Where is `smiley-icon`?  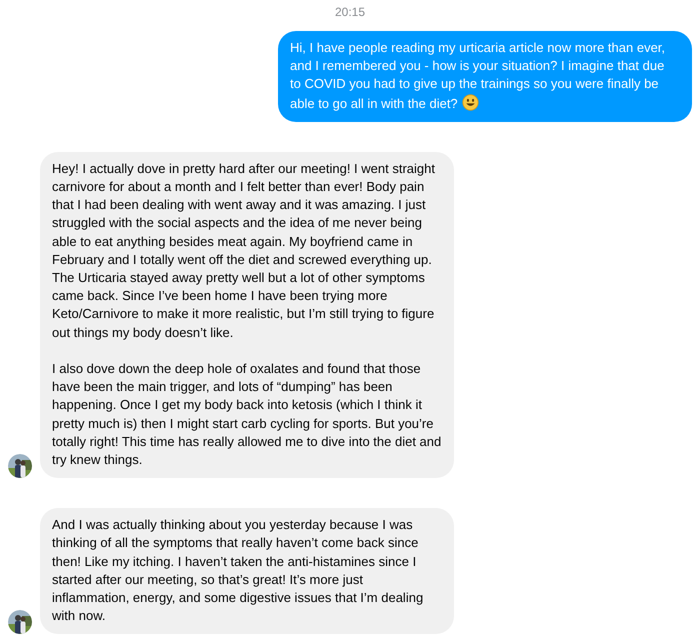
smiley-icon is located at coordinates (470, 102).